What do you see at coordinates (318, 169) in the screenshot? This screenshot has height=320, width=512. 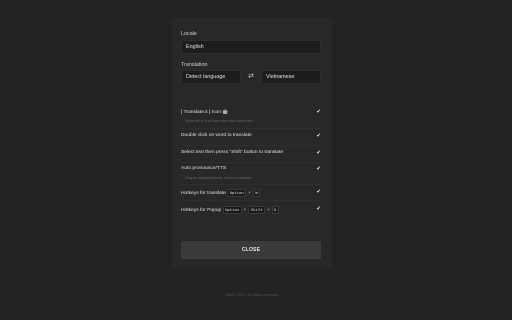 I see `option-tts-checkbox: ✔` at bounding box center [318, 169].